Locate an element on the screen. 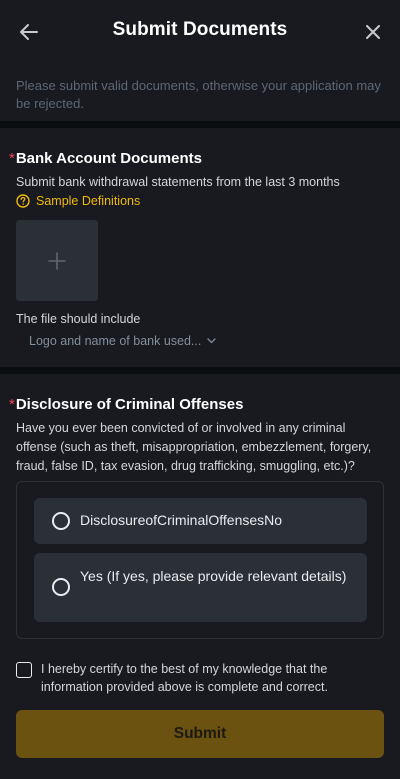 The image size is (400, 779). criminal-section-title: *Disclosure of Criminal Offenses is located at coordinates (126, 404).